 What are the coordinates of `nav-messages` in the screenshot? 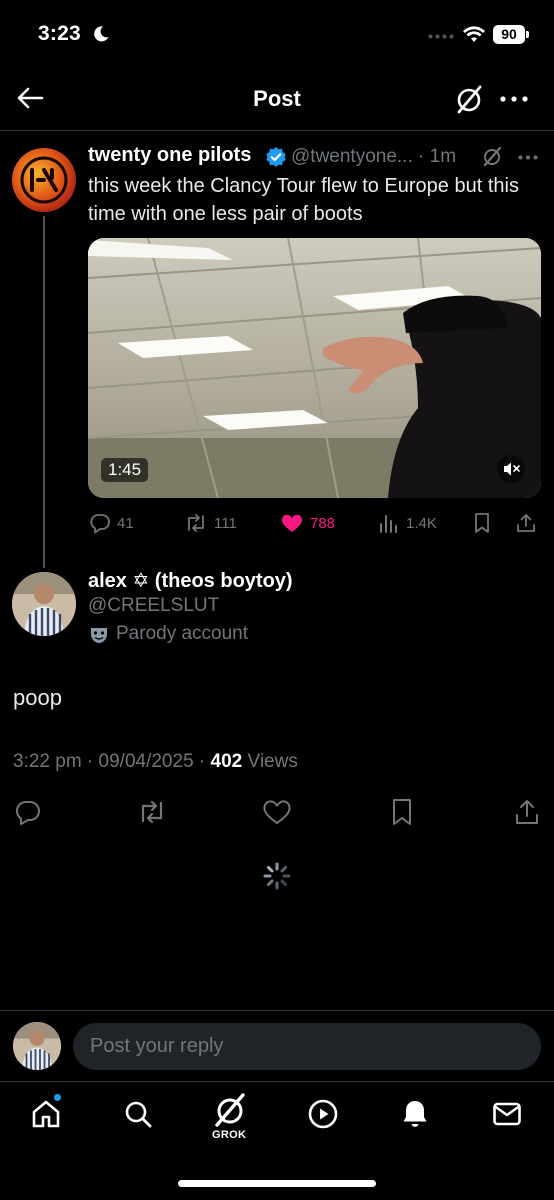 It's located at (507, 1114).